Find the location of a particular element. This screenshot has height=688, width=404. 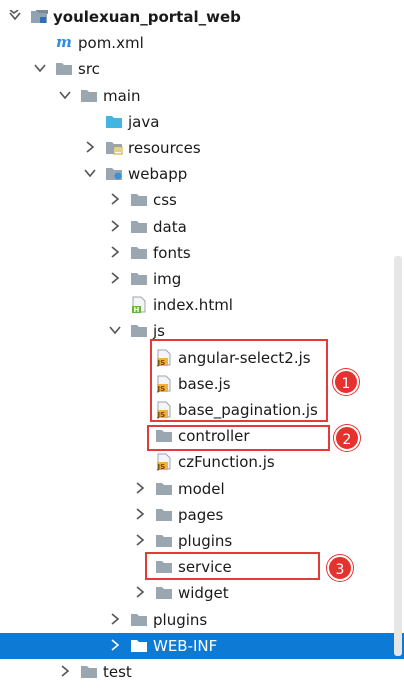

tree-row-youlexuan-portal-web: youlexuan_portal_web is located at coordinates (202, 17).